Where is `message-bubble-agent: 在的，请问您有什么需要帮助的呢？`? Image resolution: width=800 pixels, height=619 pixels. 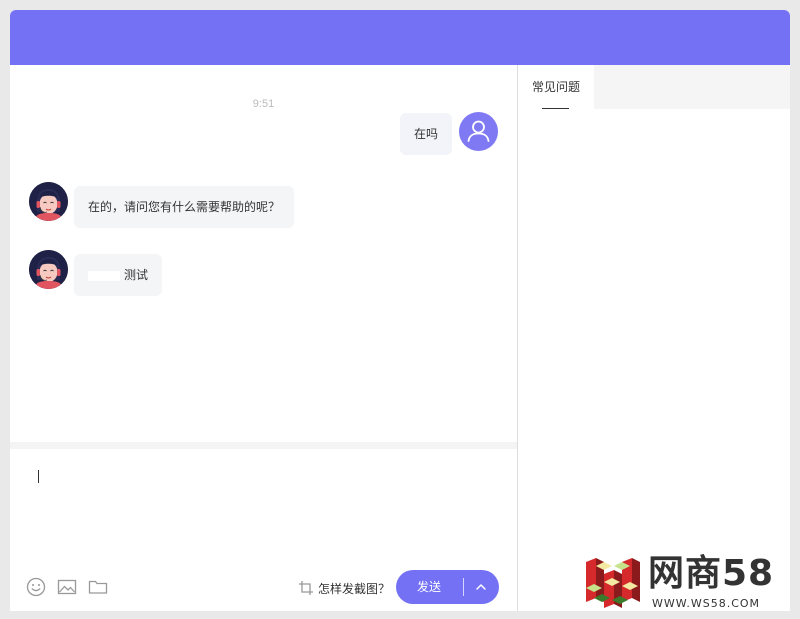 message-bubble-agent: 在的，请问您有什么需要帮助的呢？ is located at coordinates (184, 207).